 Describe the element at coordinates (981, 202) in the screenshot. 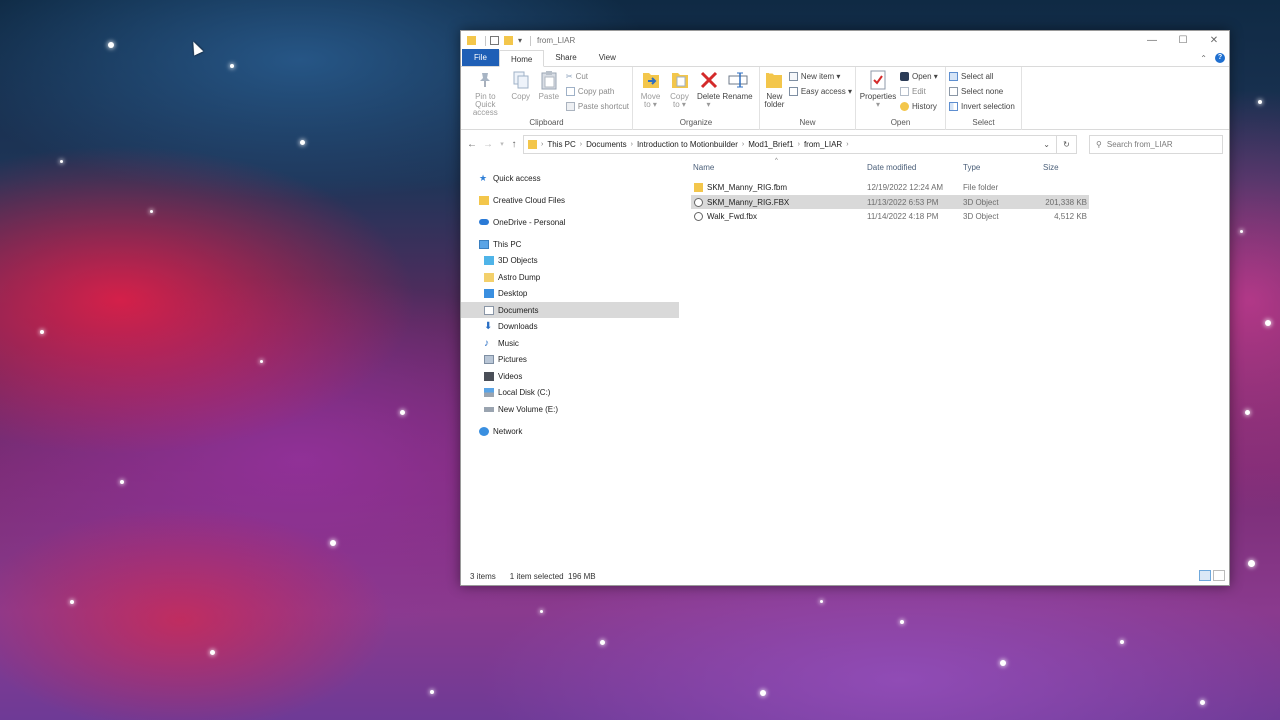

I see `file-type: 3D Object` at that location.